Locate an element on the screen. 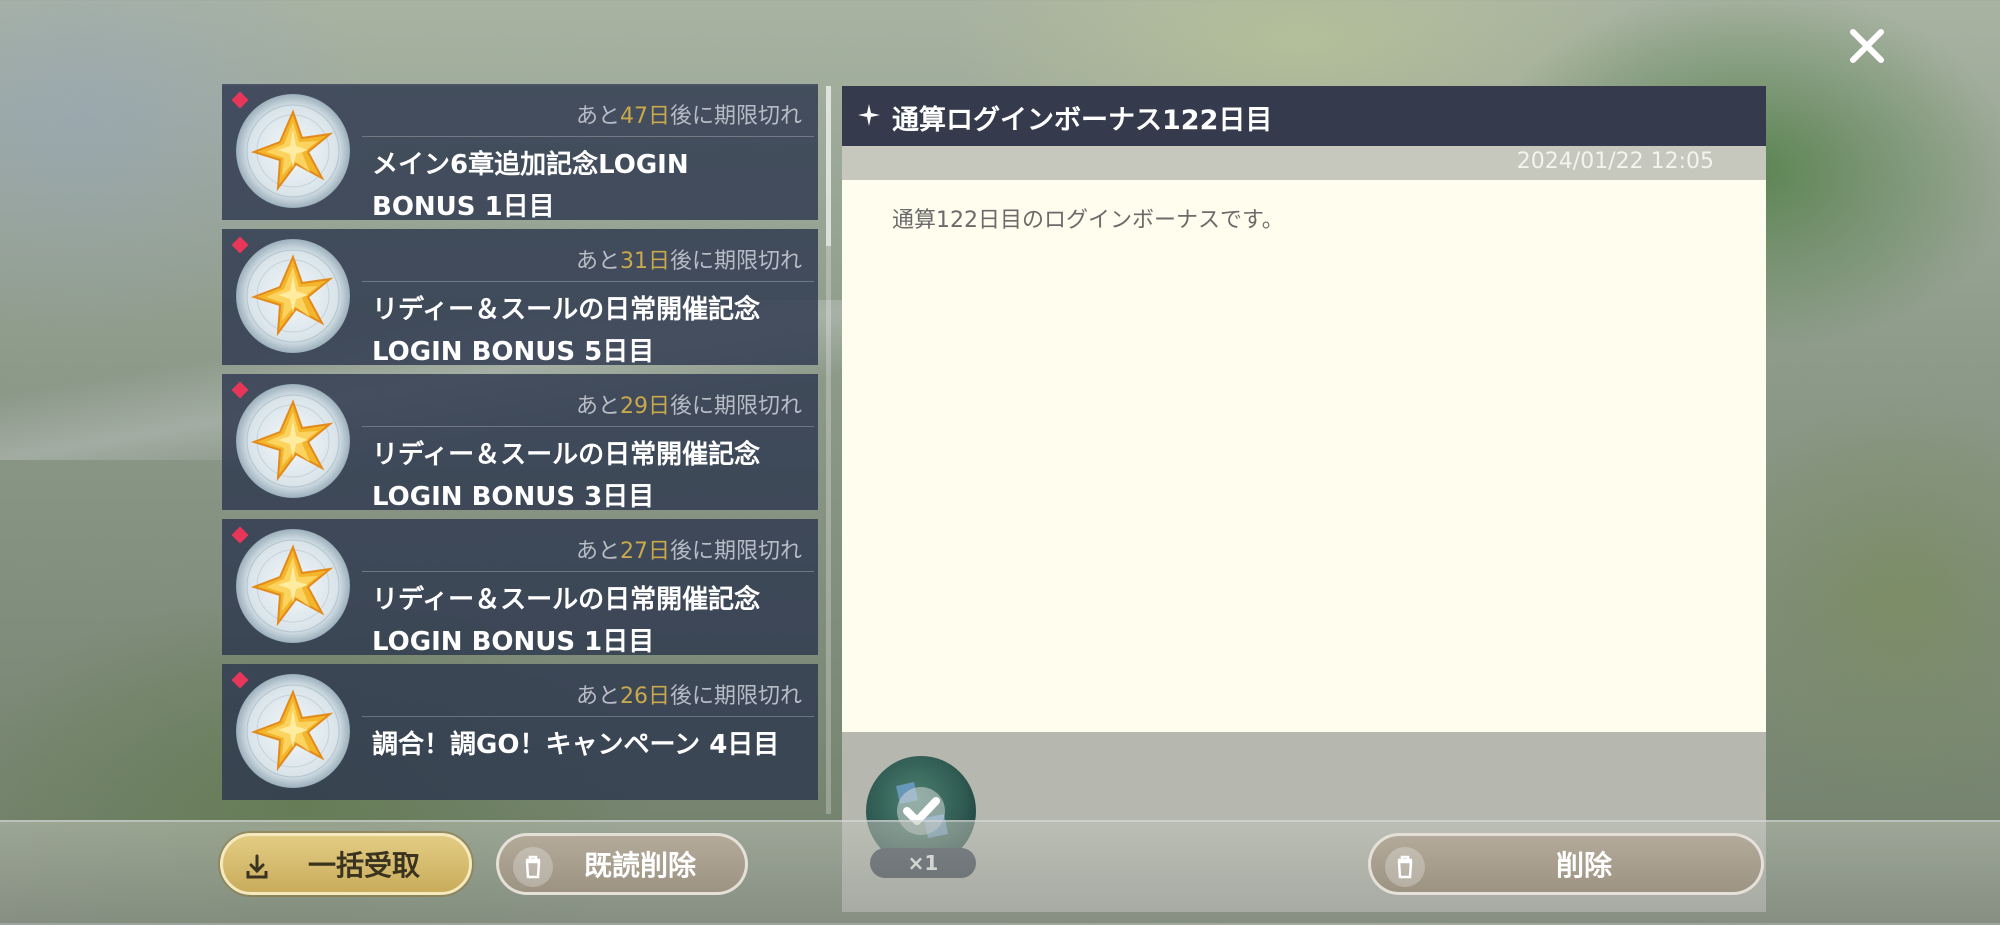  detail-header: 通算ログインボーナス122日目 is located at coordinates (1304, 116).